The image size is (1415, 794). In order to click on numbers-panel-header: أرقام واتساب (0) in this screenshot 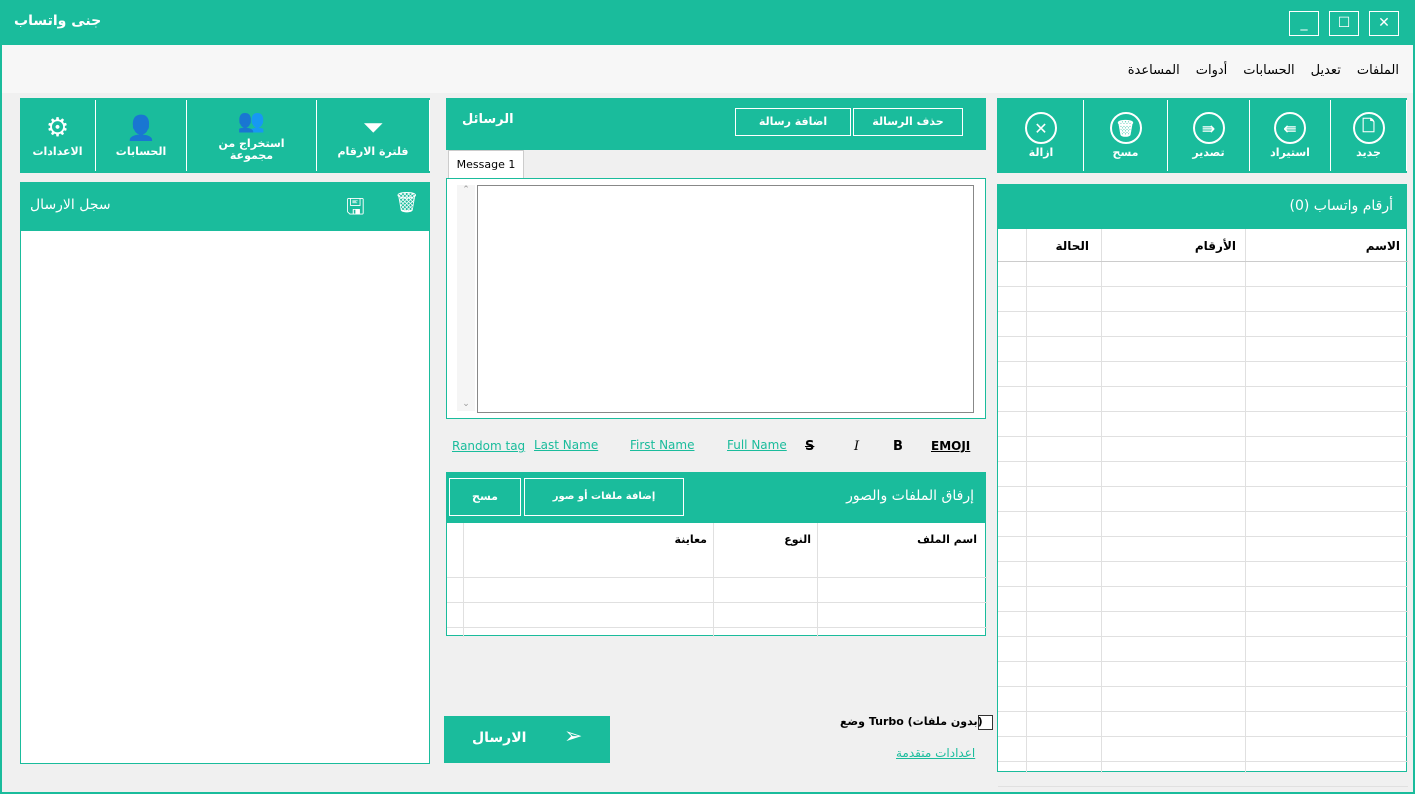, I will do `click(1202, 206)`.